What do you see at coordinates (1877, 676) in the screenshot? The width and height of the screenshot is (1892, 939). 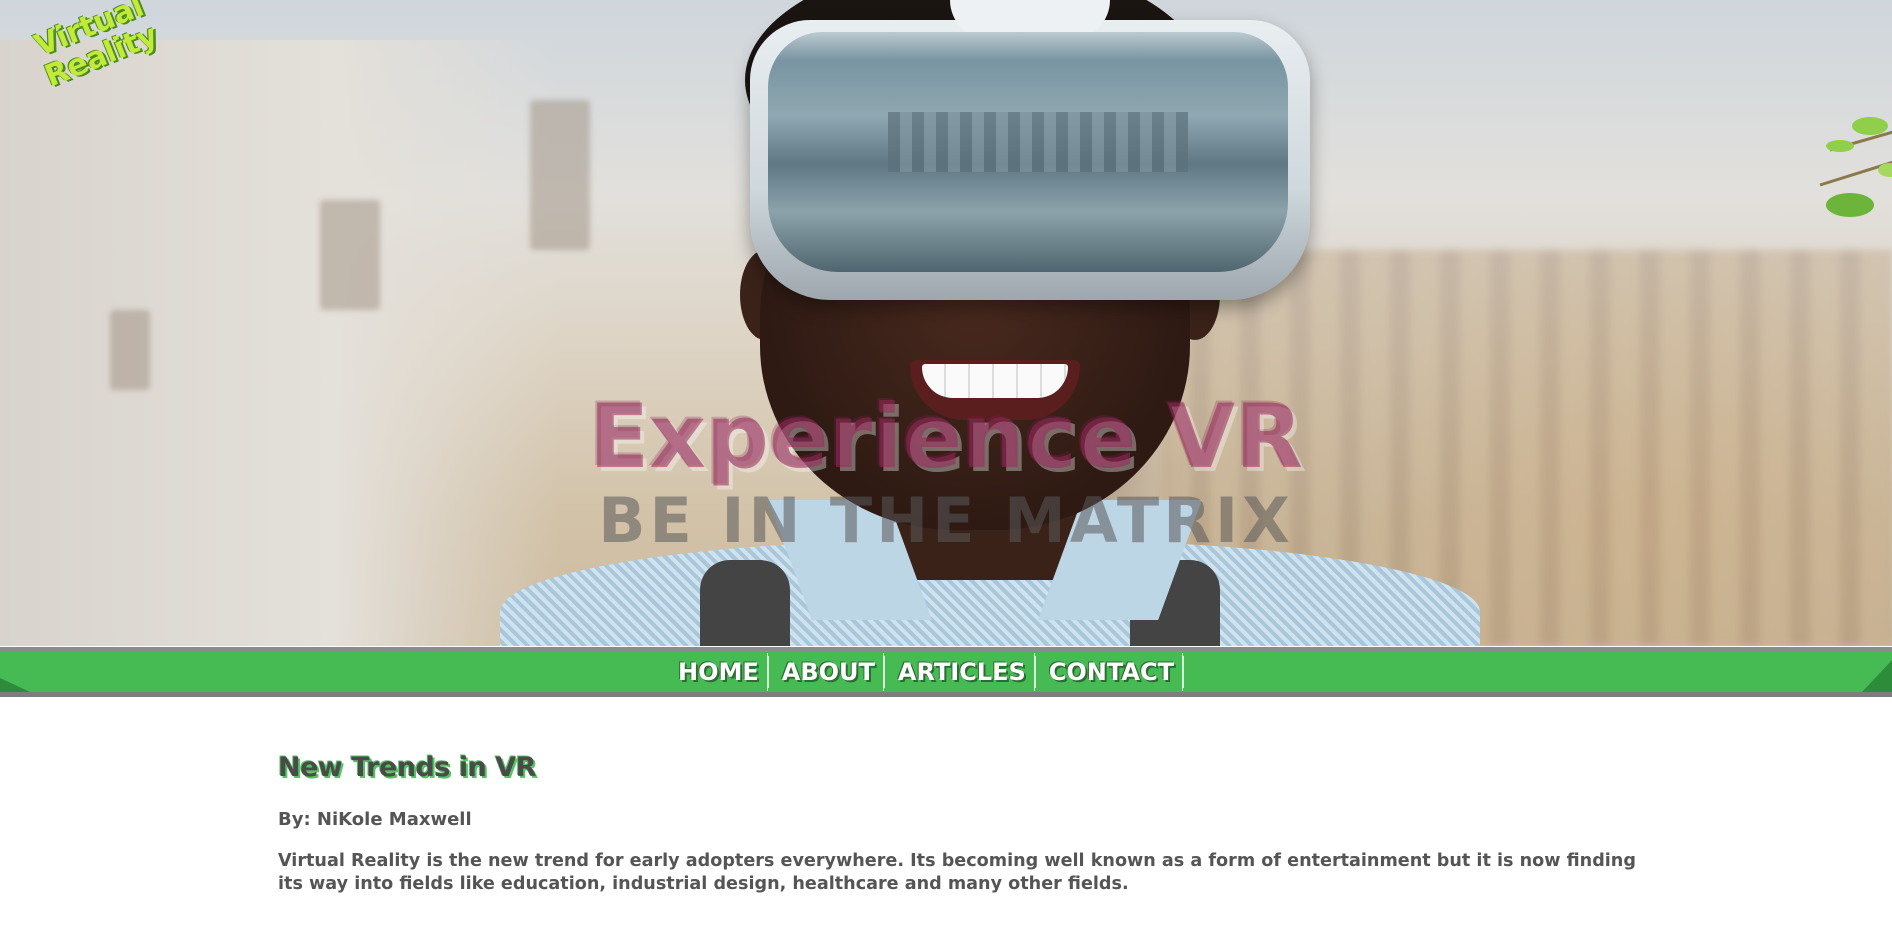 I see `nav-corner-right` at bounding box center [1877, 676].